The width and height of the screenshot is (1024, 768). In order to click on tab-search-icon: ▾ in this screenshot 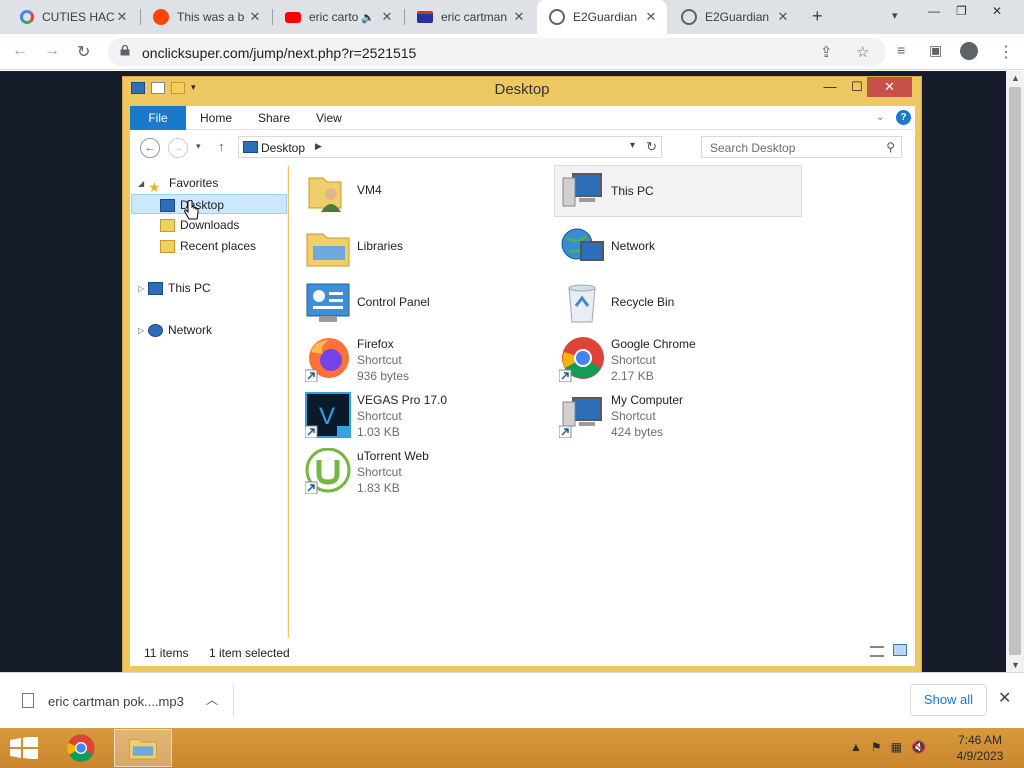, I will do `click(895, 15)`.